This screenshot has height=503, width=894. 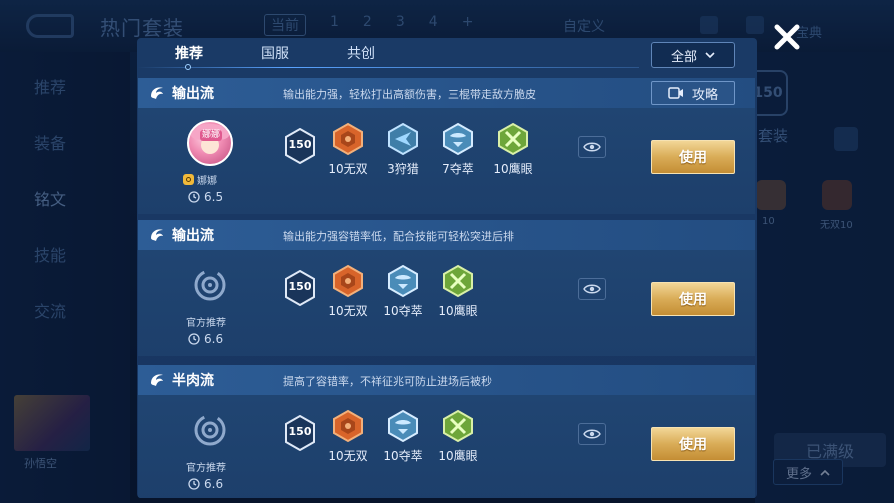 What do you see at coordinates (361, 53) in the screenshot?
I see `tab-co-create: 共创` at bounding box center [361, 53].